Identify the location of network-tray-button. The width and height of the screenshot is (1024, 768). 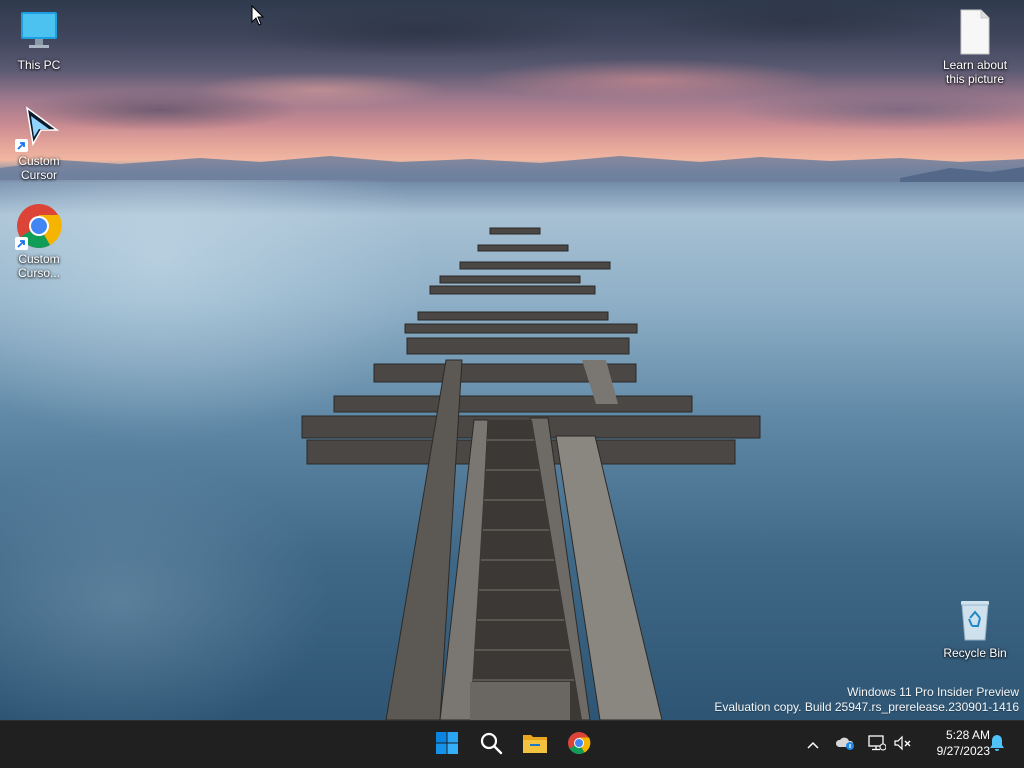
(877, 745).